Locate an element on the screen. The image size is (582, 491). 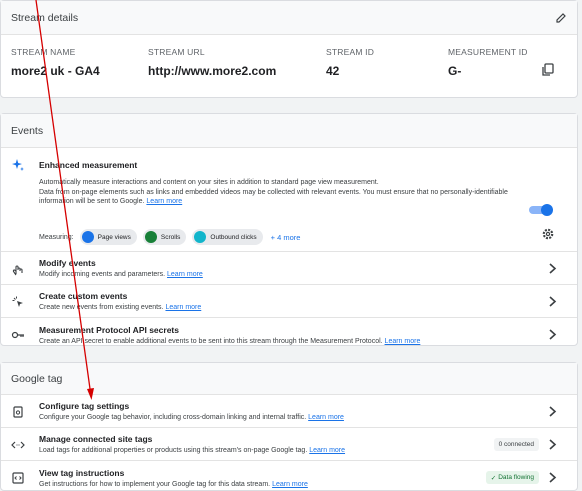
chip-page-views: Page views is located at coordinates (108, 237).